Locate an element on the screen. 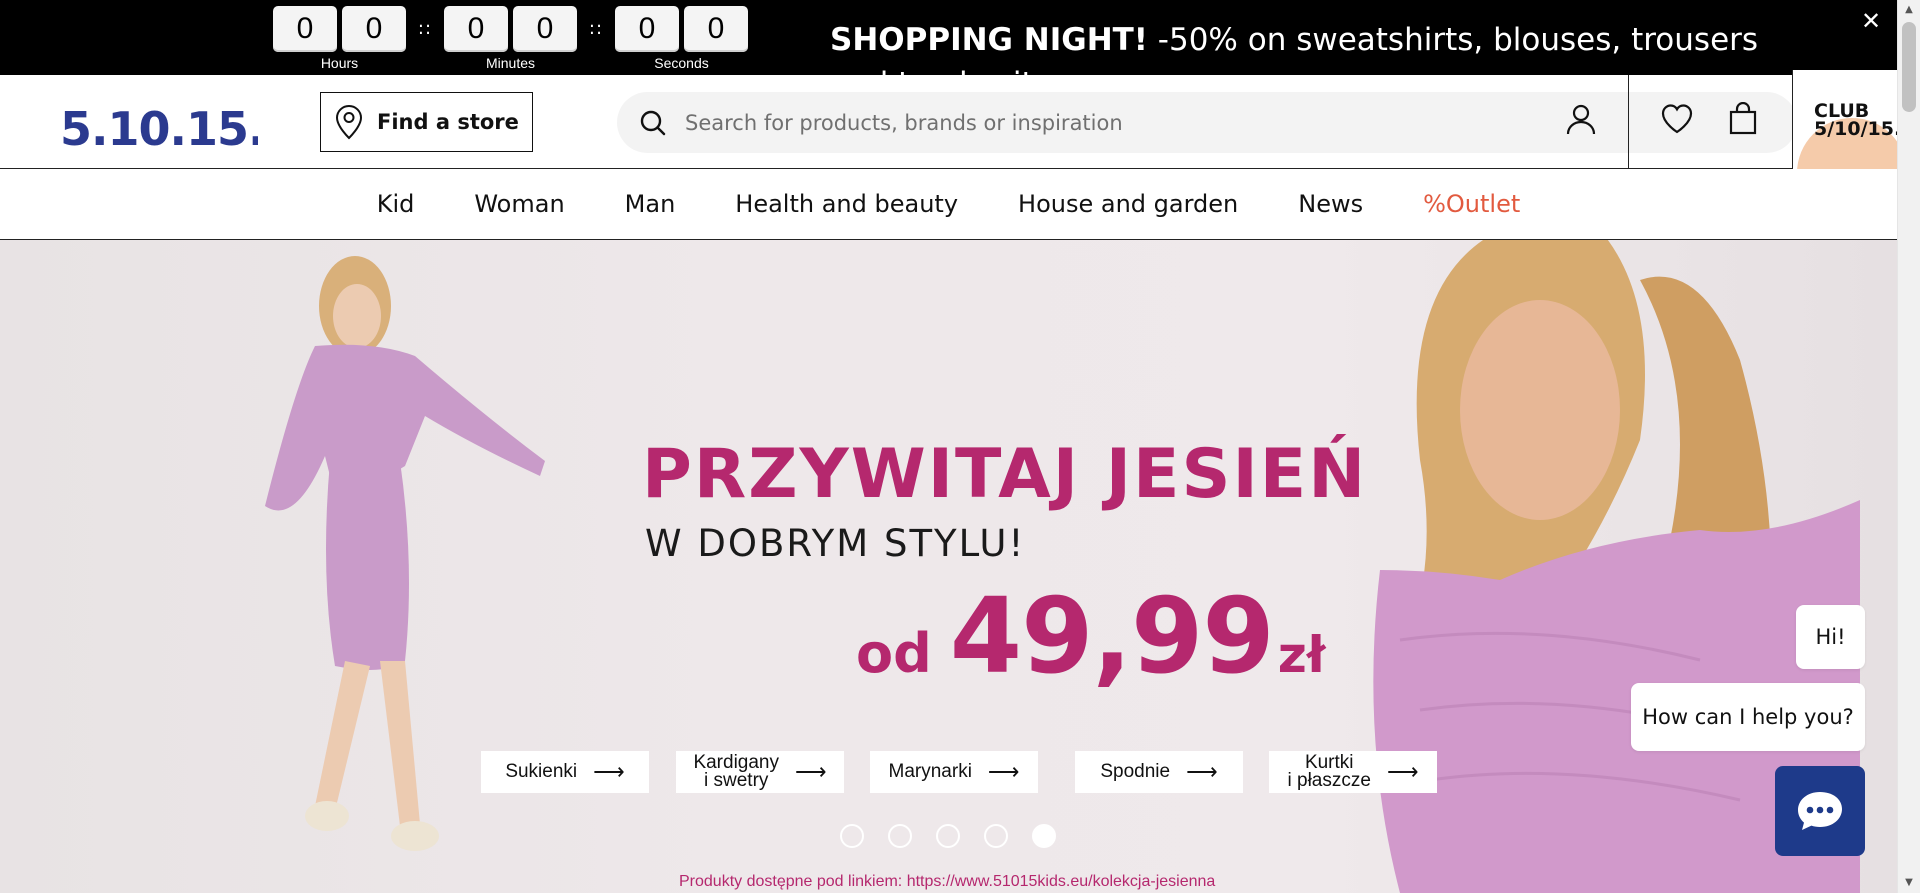 The image size is (1920, 893). club-label: CLUB 5/10/15. is located at coordinates (1855, 121).